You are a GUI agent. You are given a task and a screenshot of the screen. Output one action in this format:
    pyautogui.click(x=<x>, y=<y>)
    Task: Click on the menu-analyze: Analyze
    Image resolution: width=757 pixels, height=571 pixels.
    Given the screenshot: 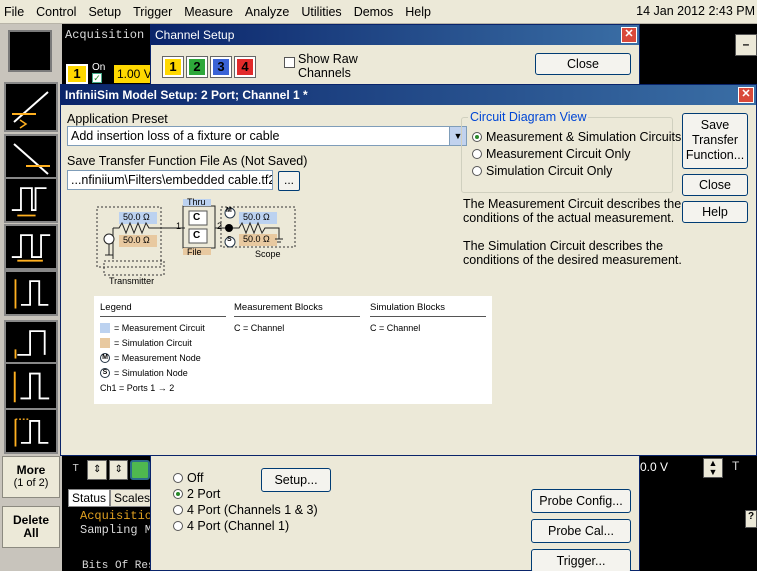 What is the action you would take?
    pyautogui.click(x=267, y=12)
    